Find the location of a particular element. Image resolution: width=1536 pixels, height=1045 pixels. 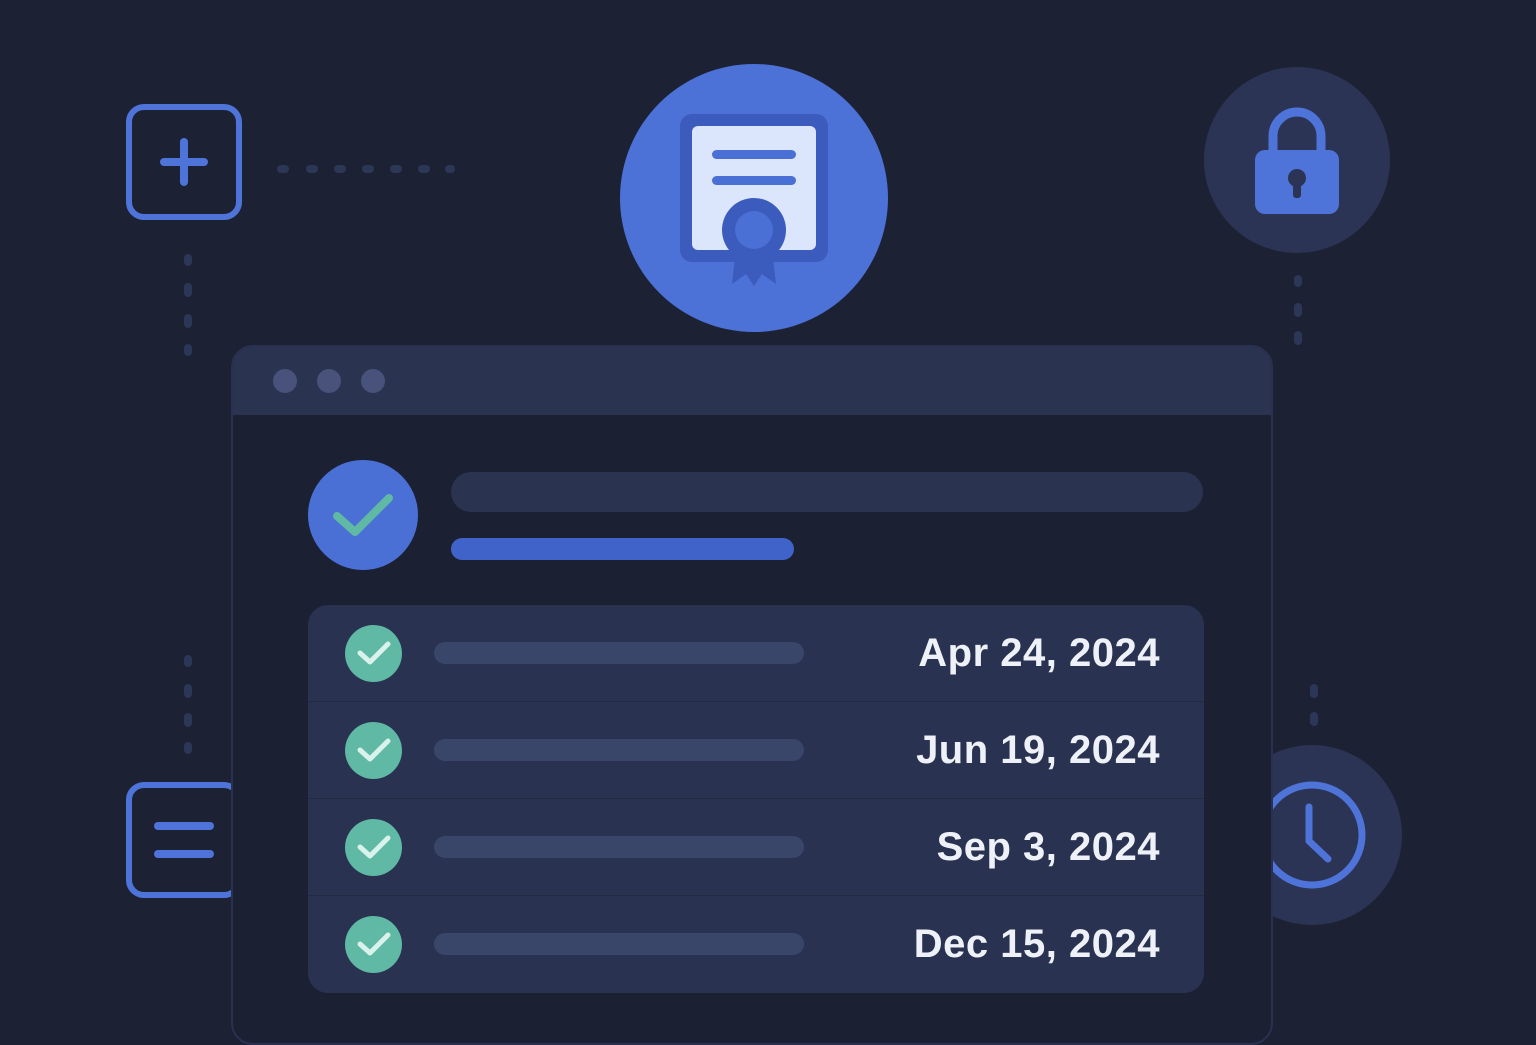

window-titlebar is located at coordinates (752, 381).